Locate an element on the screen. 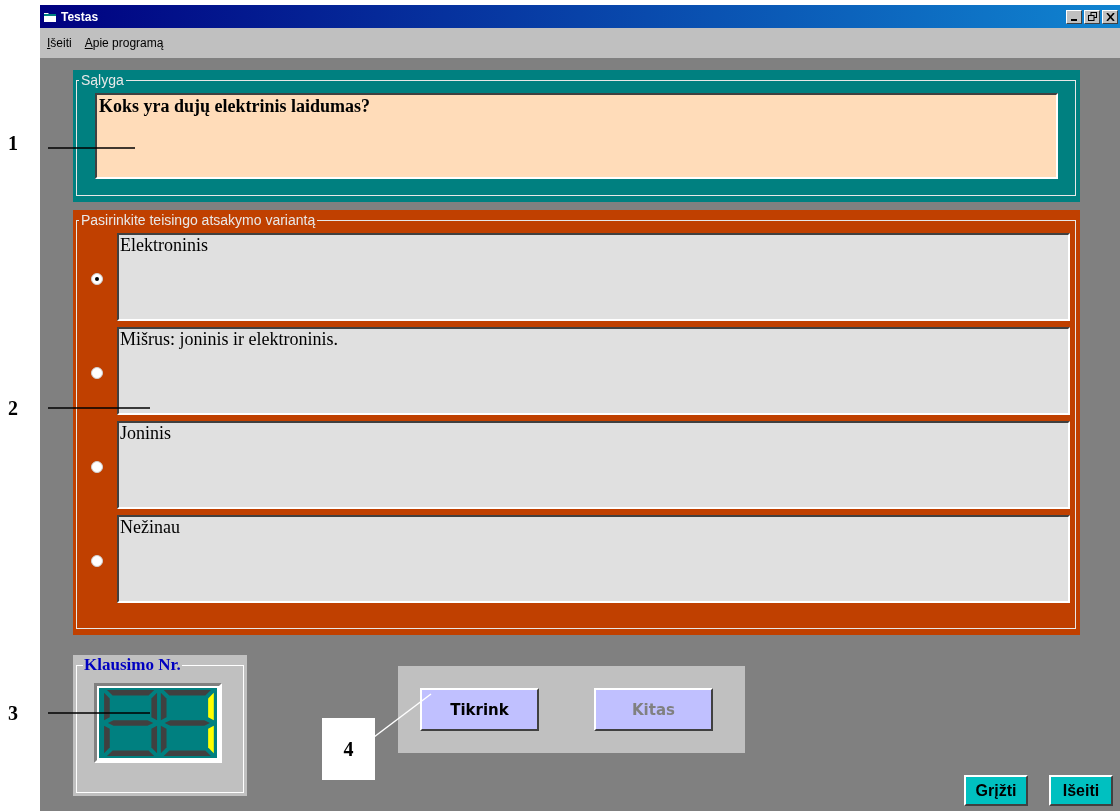 The height and width of the screenshot is (811, 1120). callout-number: 4 is located at coordinates (348, 749).